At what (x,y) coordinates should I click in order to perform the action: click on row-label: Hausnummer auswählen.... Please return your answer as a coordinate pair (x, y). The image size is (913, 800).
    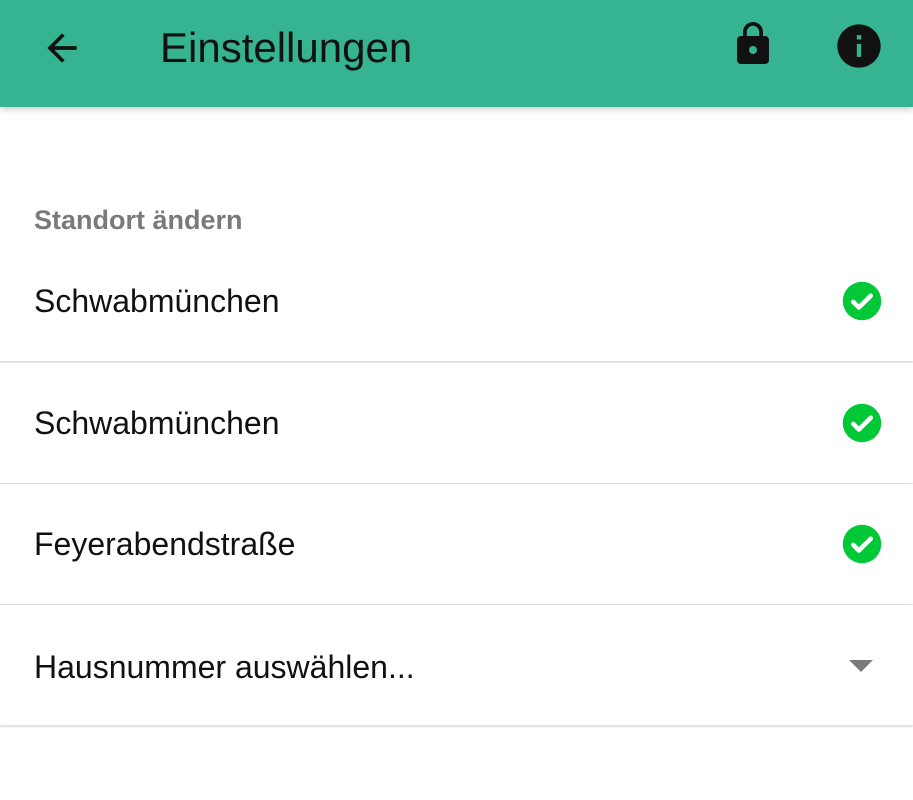
    Looking at the image, I should click on (224, 667).